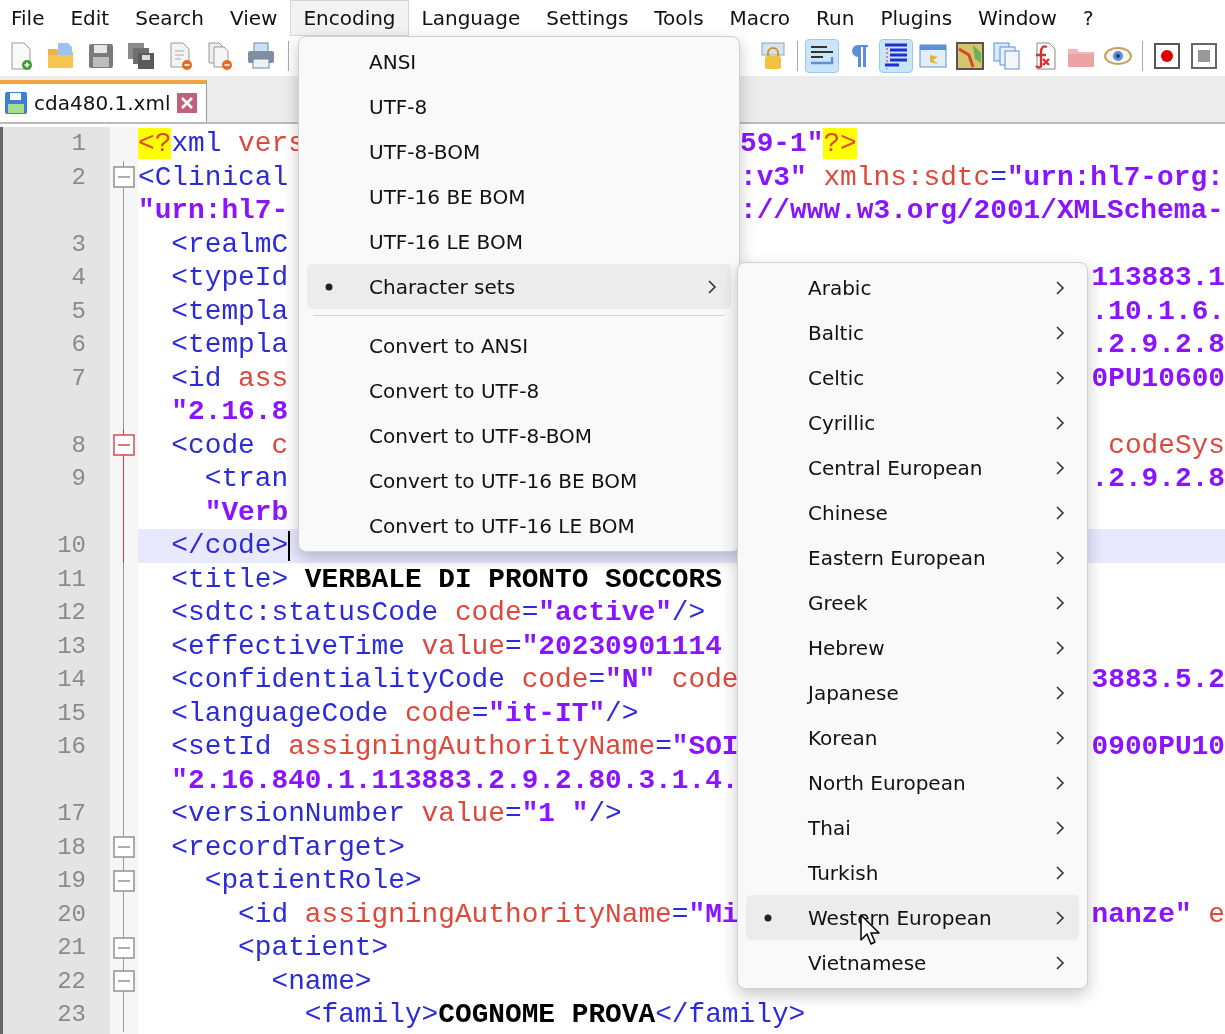  I want to click on line-number: 13, so click(71, 646).